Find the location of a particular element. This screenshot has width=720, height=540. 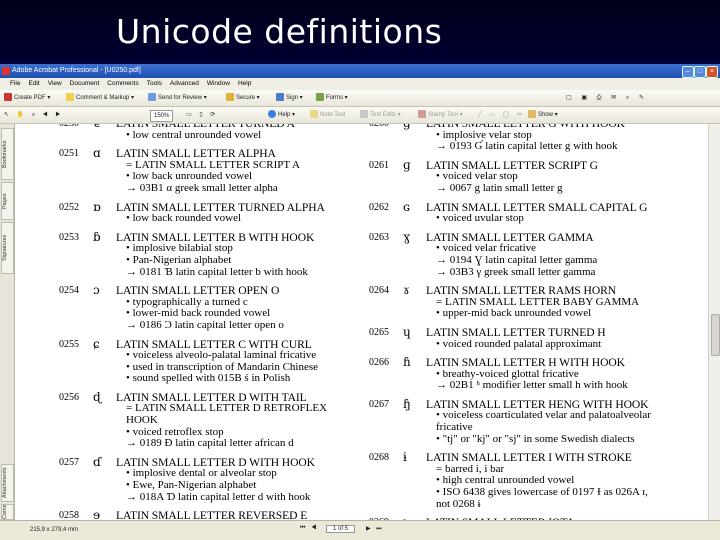

char-code: 0250 is located at coordinates (69, 126).